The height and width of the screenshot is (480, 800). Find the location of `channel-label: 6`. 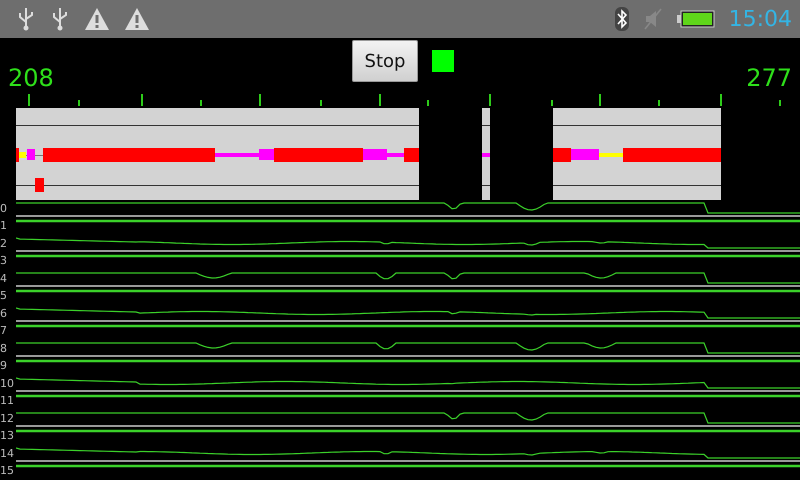

channel-label: 6 is located at coordinates (4, 314).